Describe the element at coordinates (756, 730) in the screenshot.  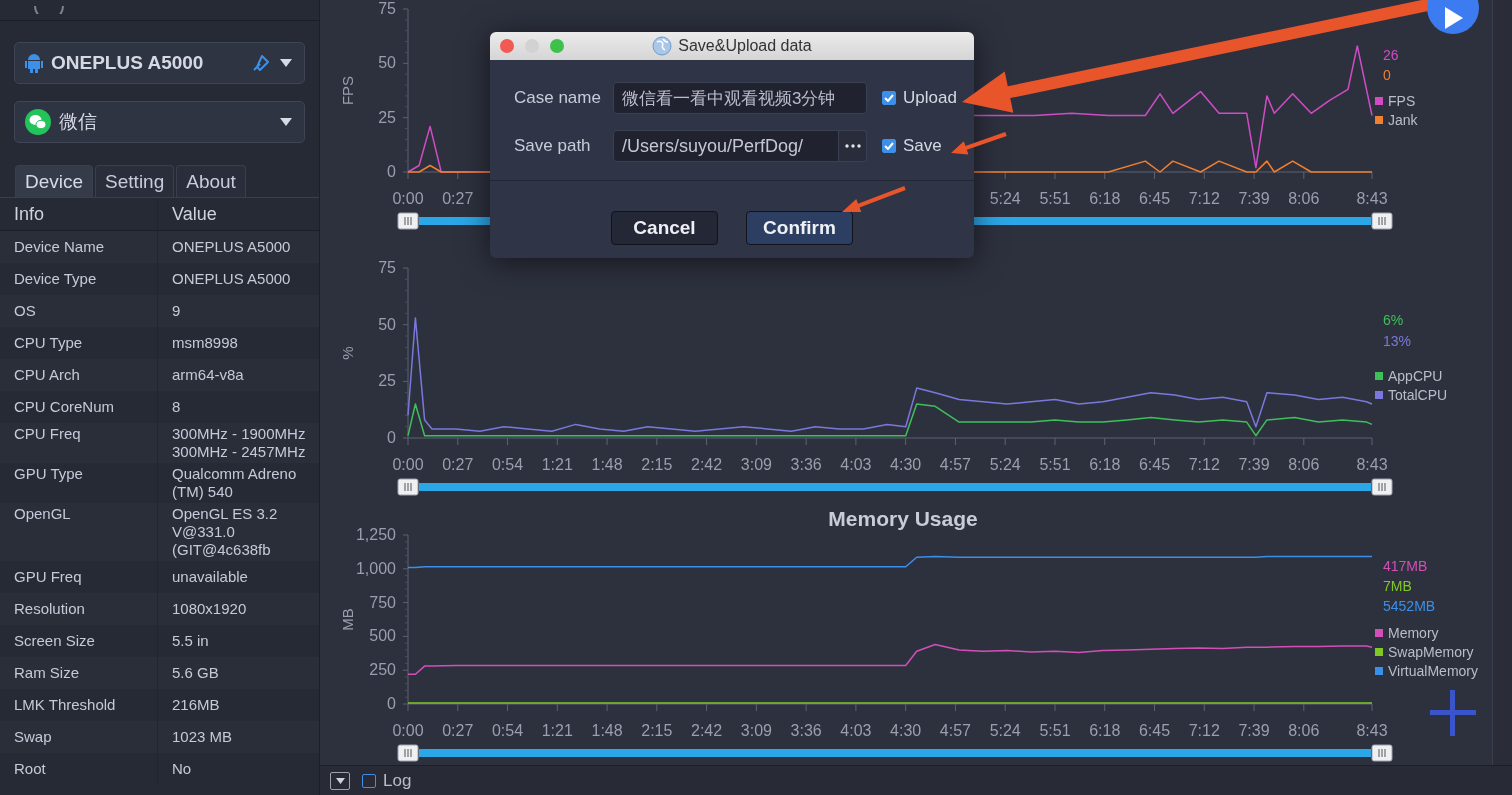
I see `axis-label: 3:09` at that location.